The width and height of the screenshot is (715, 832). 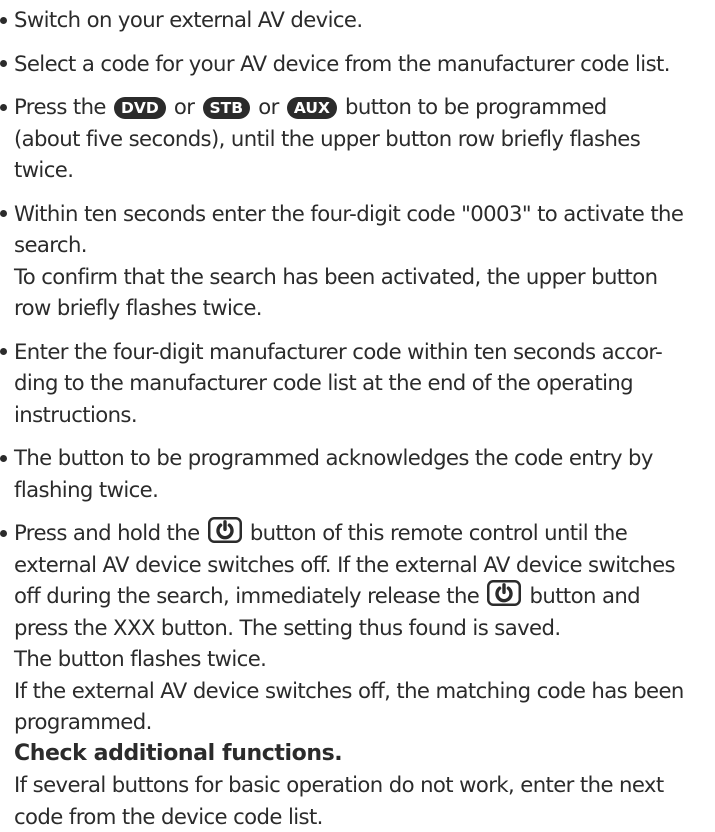 I want to click on step-text: flashing twice., so click(x=364, y=490).